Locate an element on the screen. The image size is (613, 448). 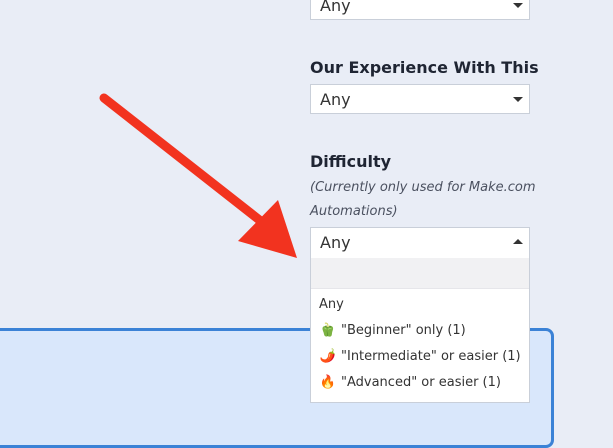
annotation-arrow-icon is located at coordinates (198, 175).